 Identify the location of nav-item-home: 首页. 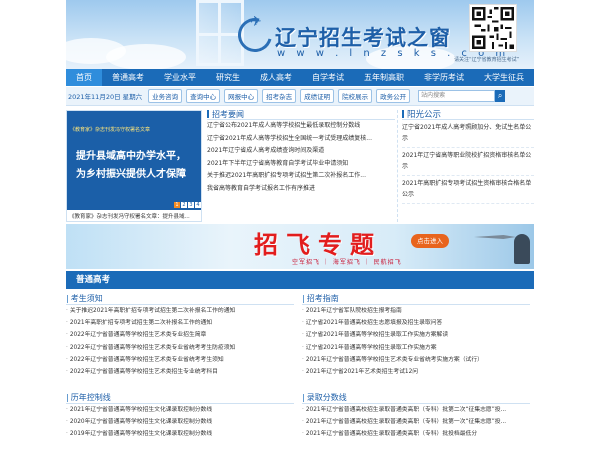
(84, 77).